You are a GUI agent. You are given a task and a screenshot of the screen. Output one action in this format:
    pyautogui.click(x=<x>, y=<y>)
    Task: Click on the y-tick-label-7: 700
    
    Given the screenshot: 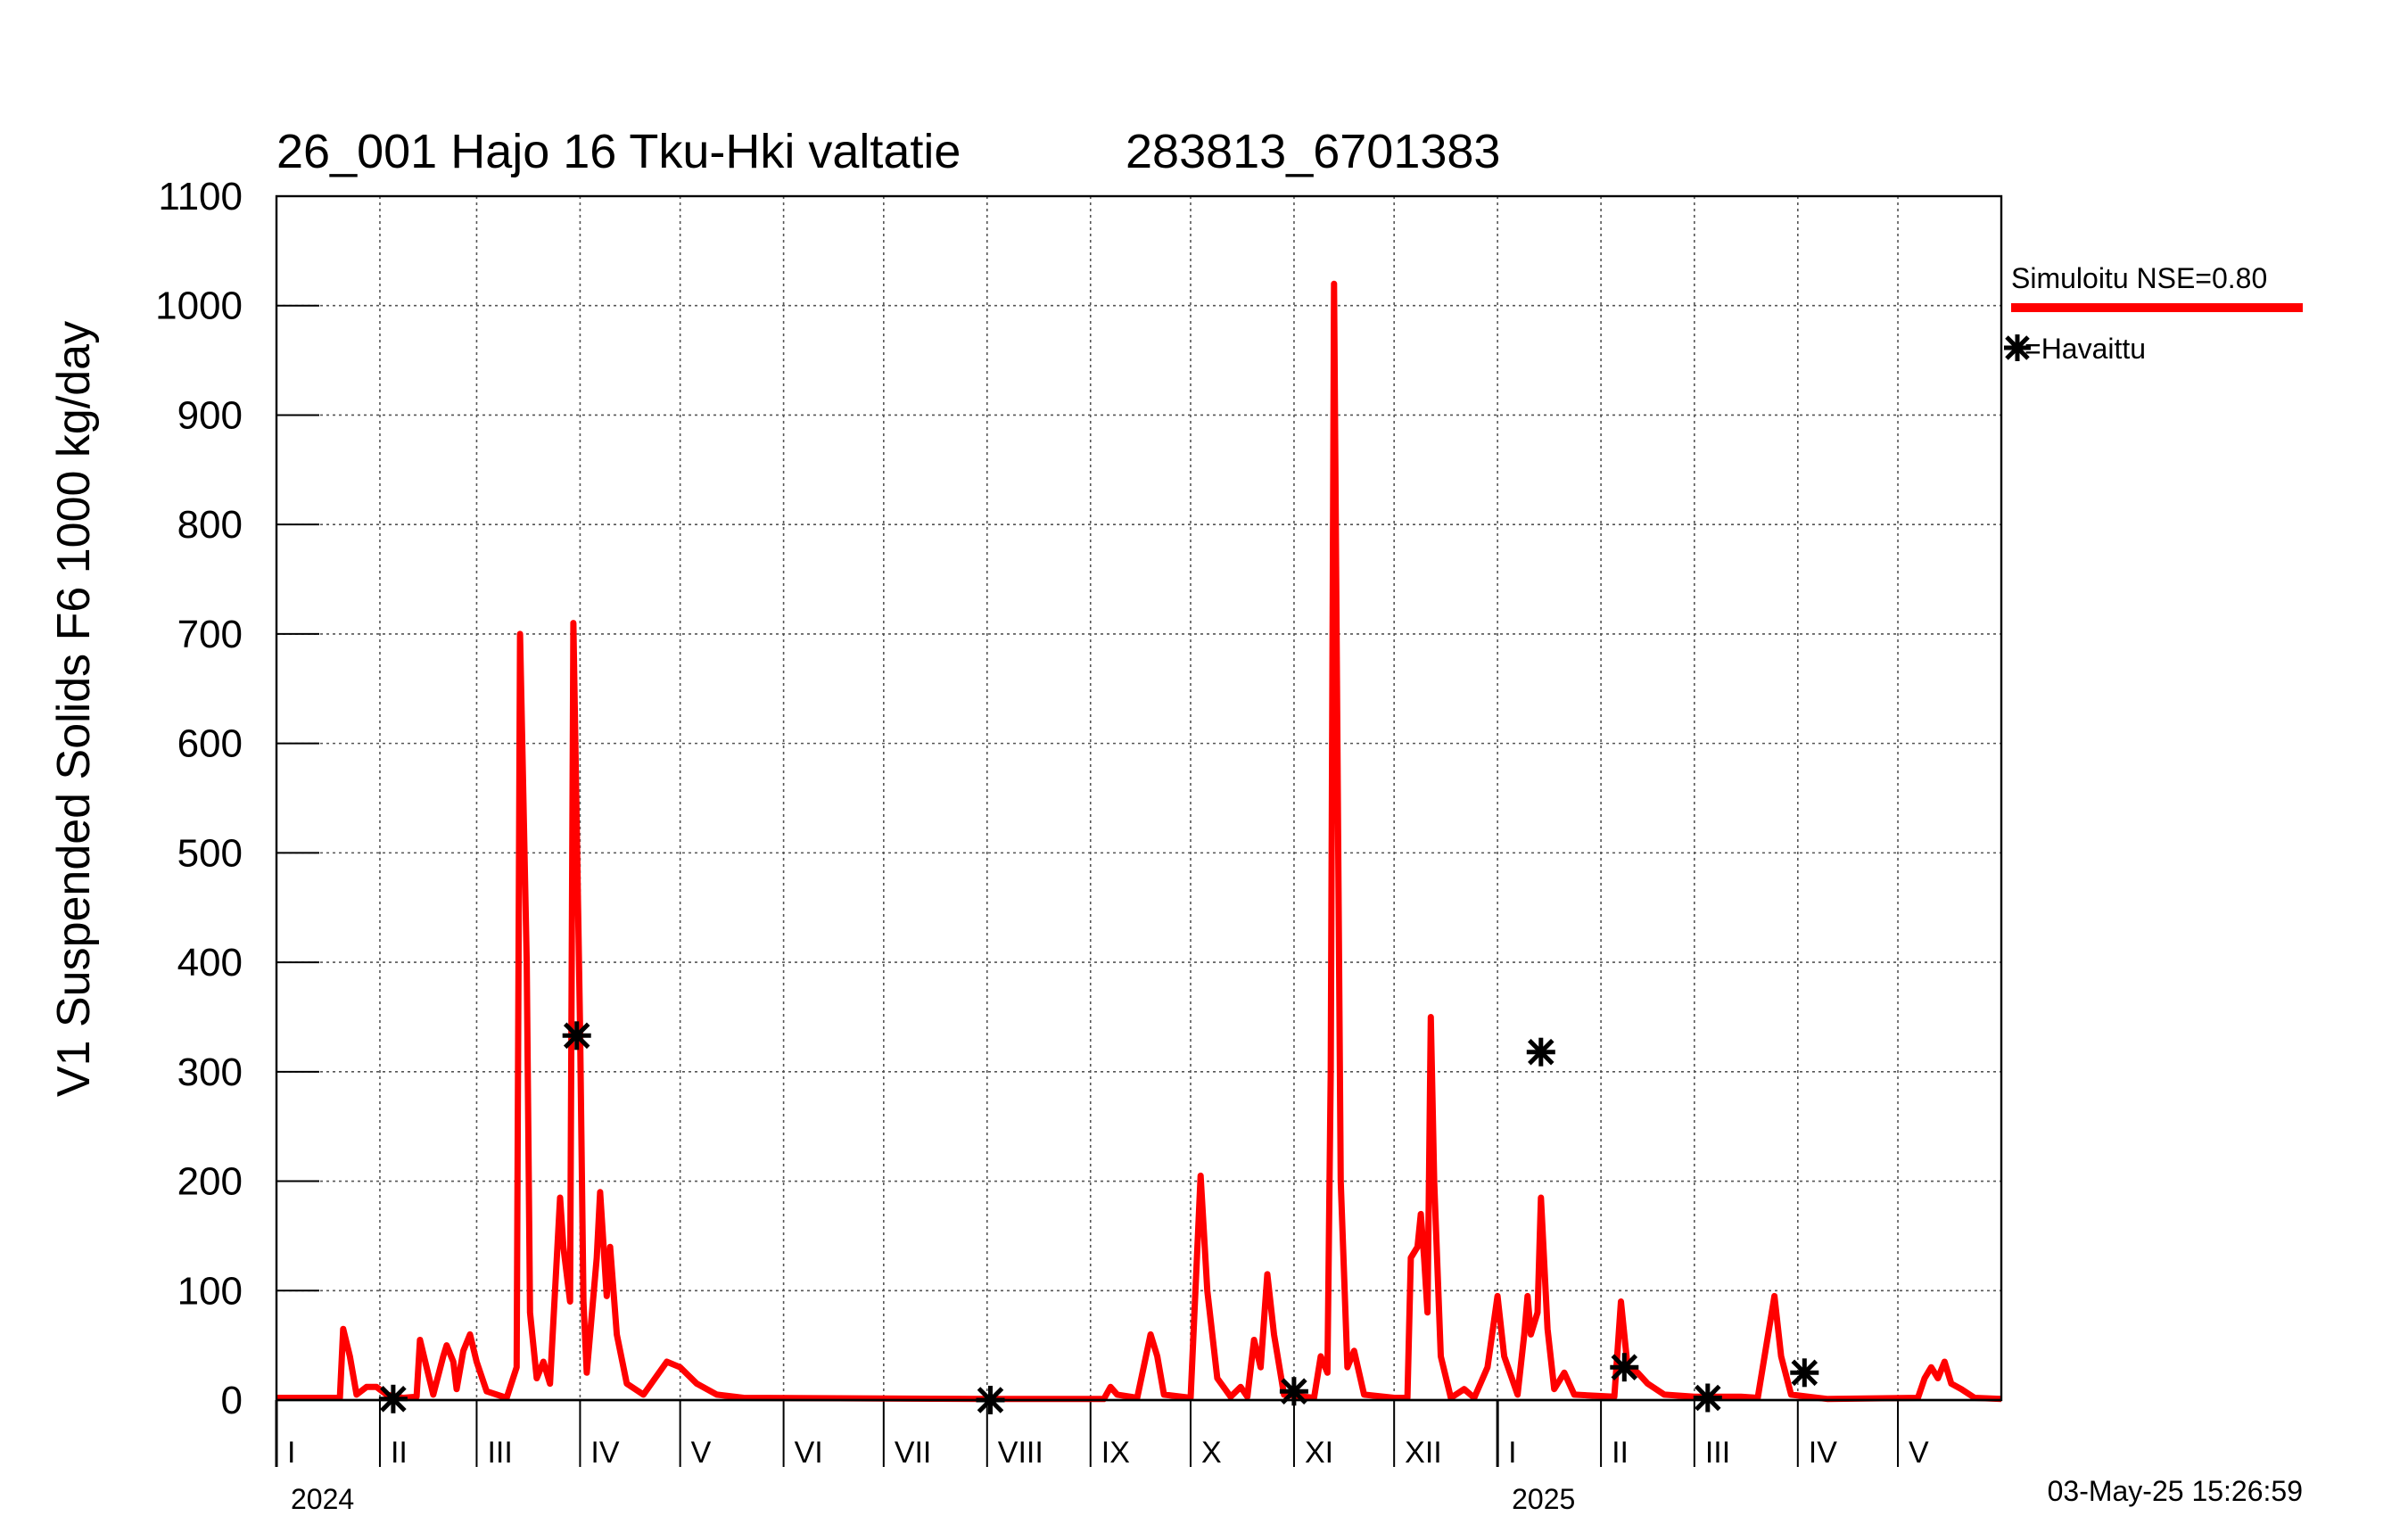 What is the action you would take?
    pyautogui.click(x=210, y=634)
    